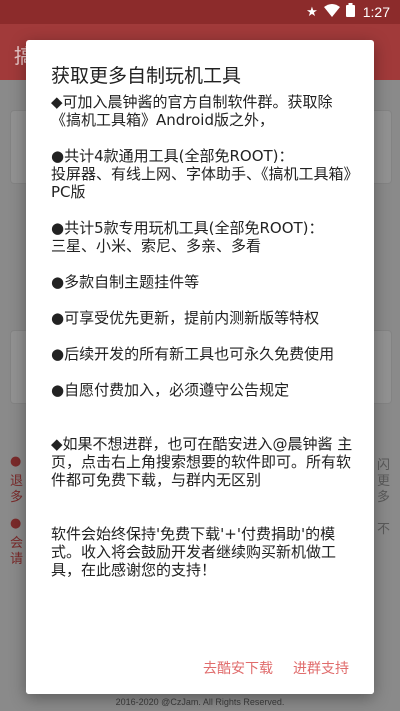 Image resolution: width=400 pixels, height=711 pixels. I want to click on dialog-actions: 去酷安下载 进群支持, so click(200, 667).